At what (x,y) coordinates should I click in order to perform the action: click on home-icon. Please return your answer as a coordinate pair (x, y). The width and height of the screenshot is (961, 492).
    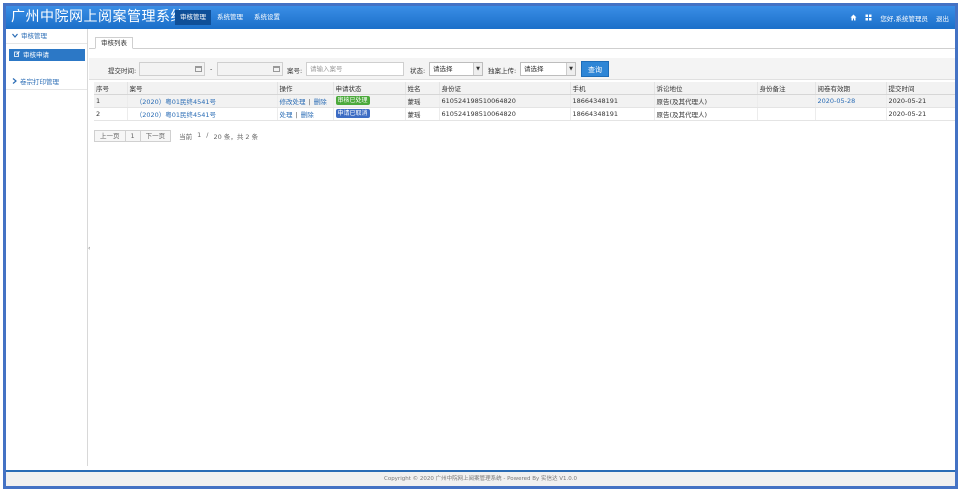
    Looking at the image, I should click on (853, 17).